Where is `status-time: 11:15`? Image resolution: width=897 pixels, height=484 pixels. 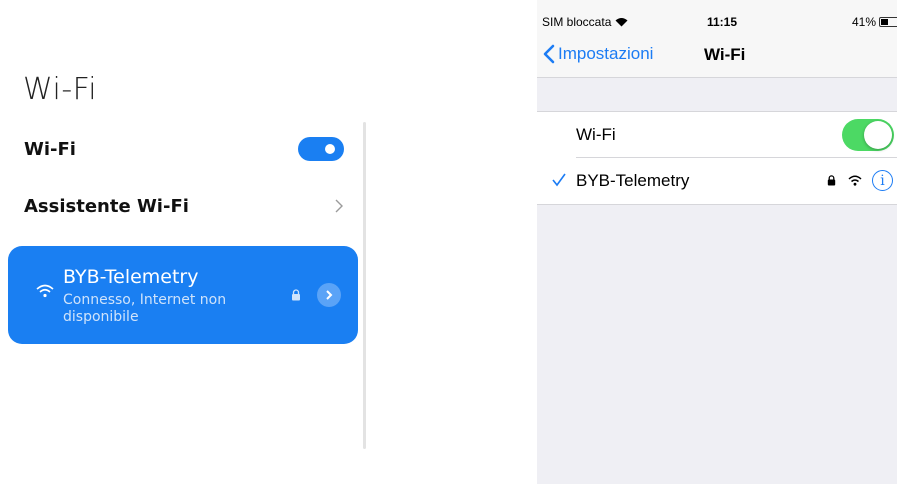
status-time: 11:15 is located at coordinates (722, 22).